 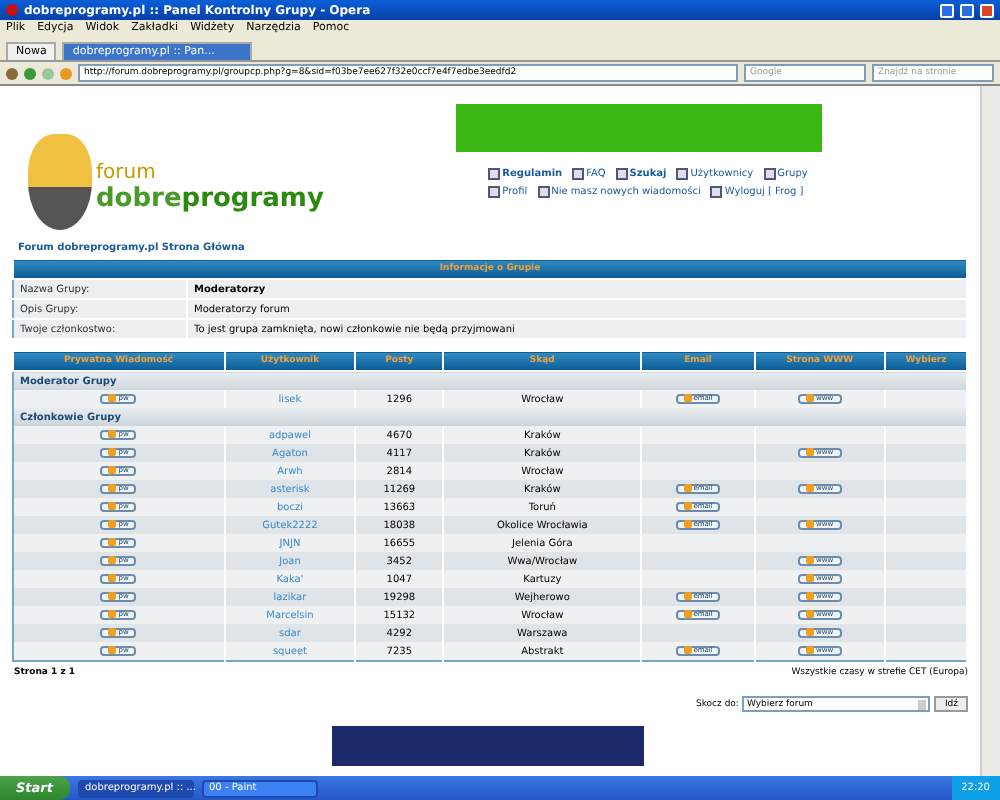 I want to click on browser-logo-icon, so click(x=12, y=10).